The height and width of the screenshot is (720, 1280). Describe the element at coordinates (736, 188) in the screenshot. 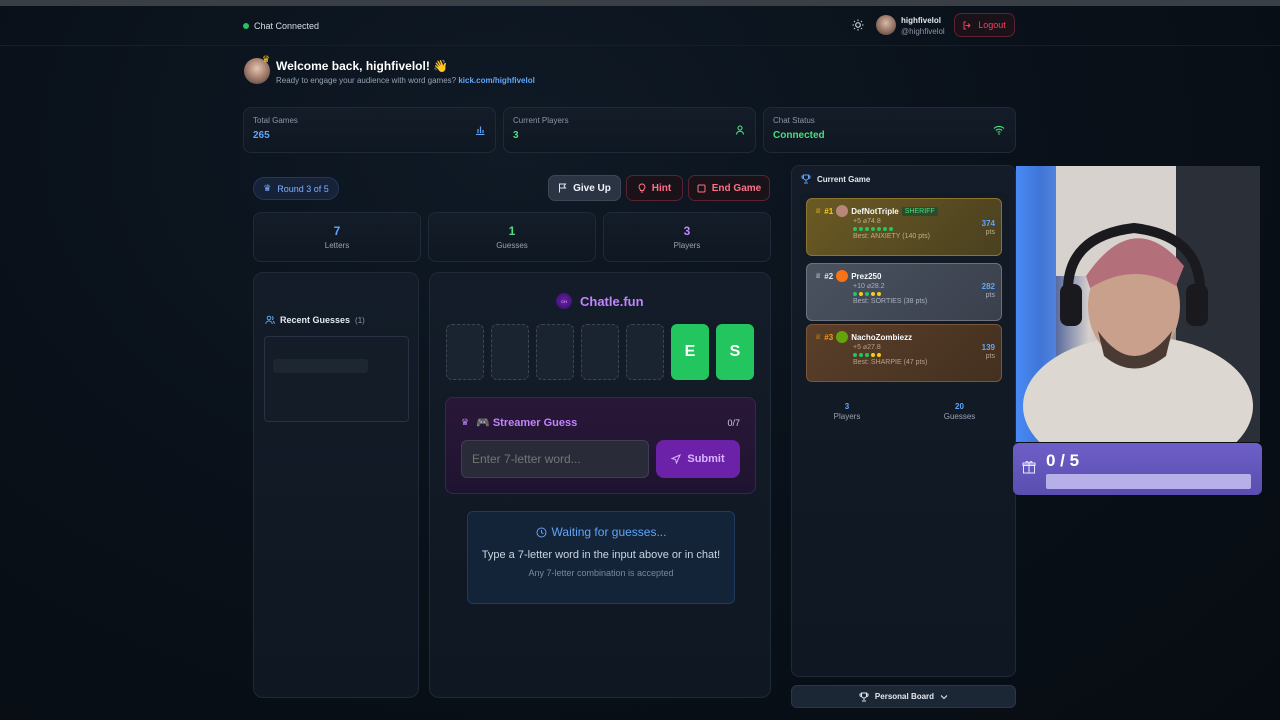

I see `end-game-label: End Game` at that location.